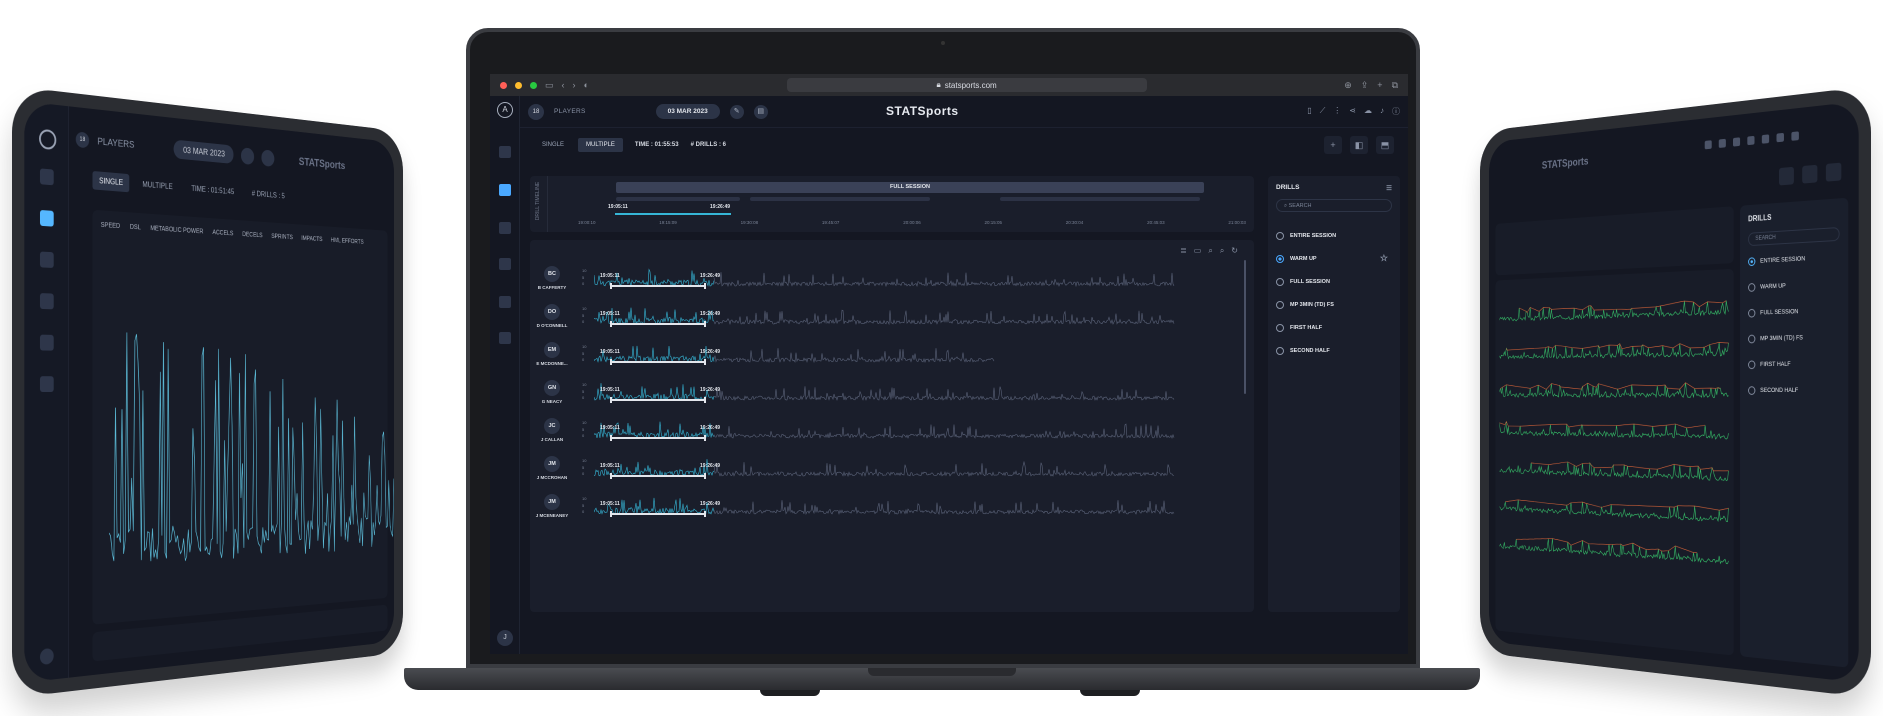 Image resolution: width=1883 pixels, height=716 pixels. Describe the element at coordinates (1793, 260) in the screenshot. I see `drill-item: ENTIRE SESSION` at that location.